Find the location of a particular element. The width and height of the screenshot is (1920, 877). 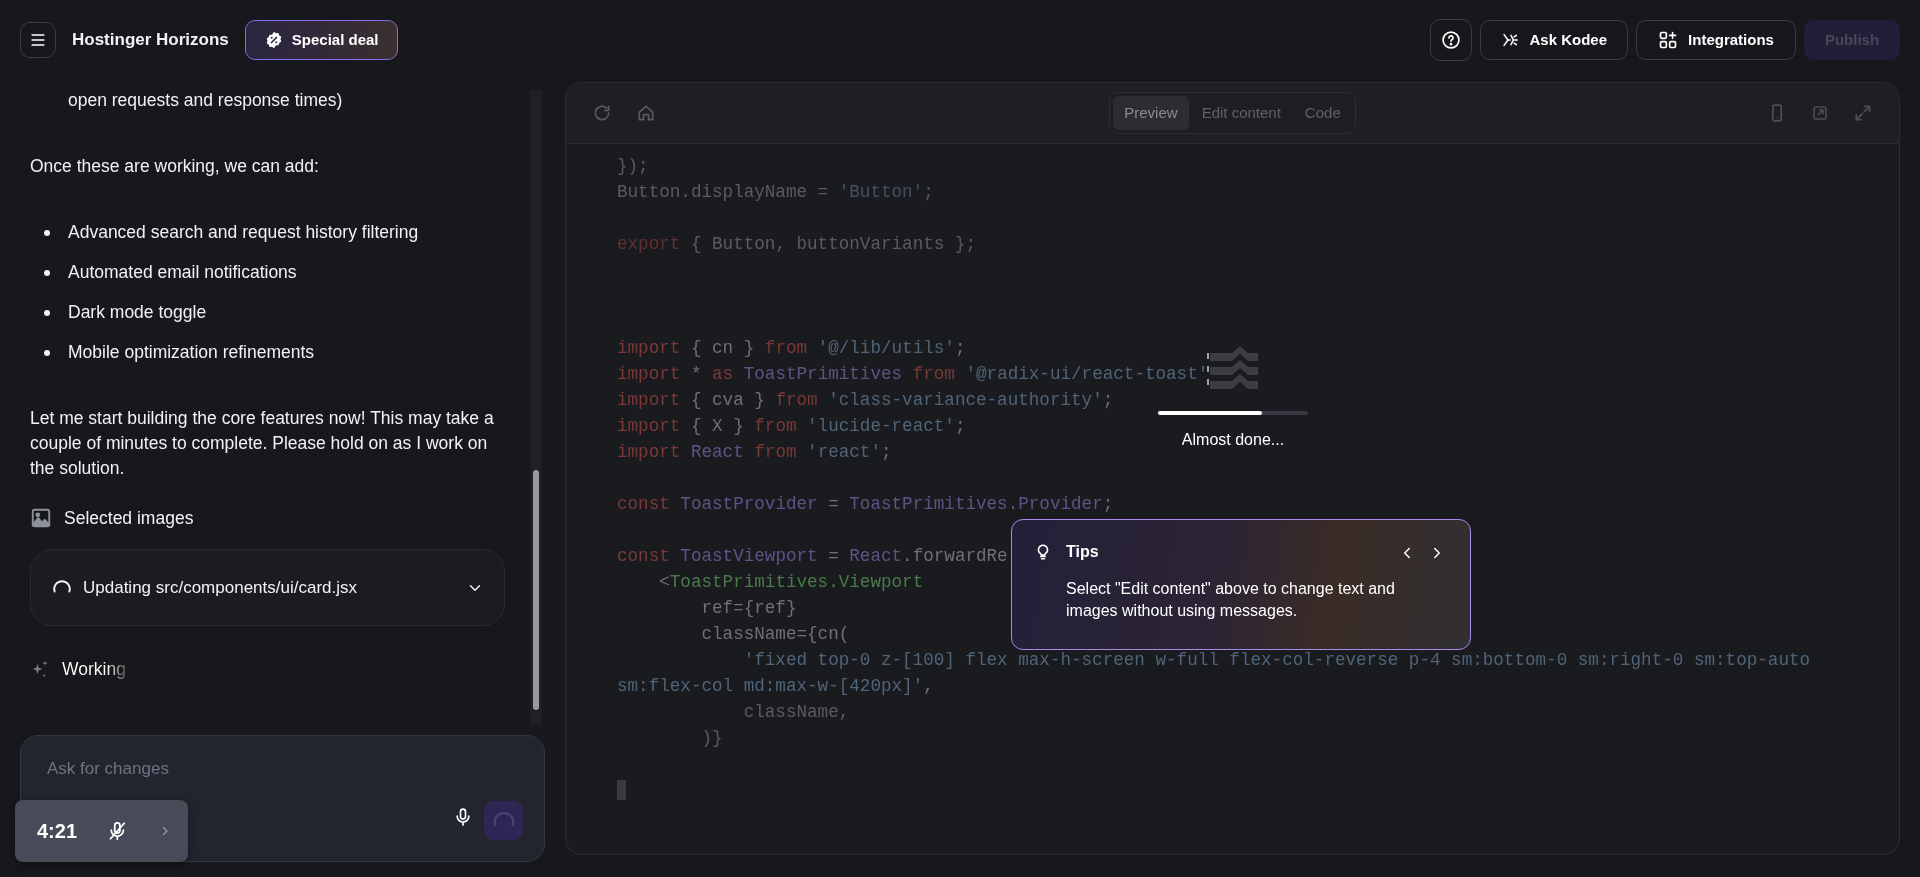

integrations-icon is located at coordinates (1668, 40).